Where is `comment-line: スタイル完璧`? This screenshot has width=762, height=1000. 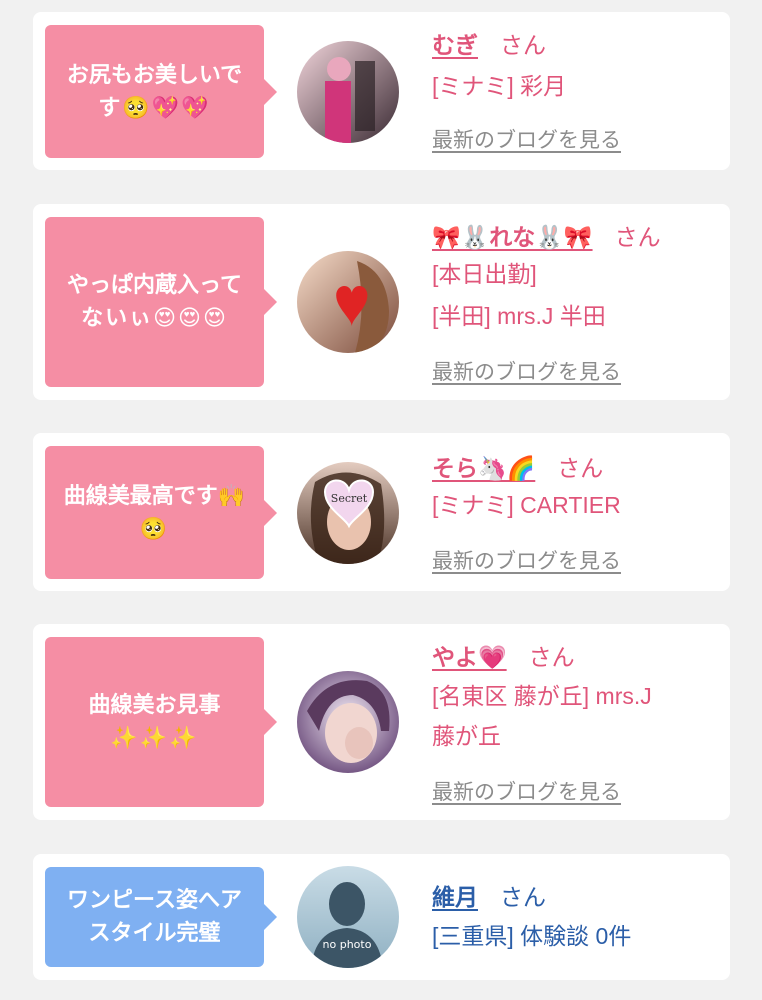 comment-line: スタイル完璧 is located at coordinates (154, 933).